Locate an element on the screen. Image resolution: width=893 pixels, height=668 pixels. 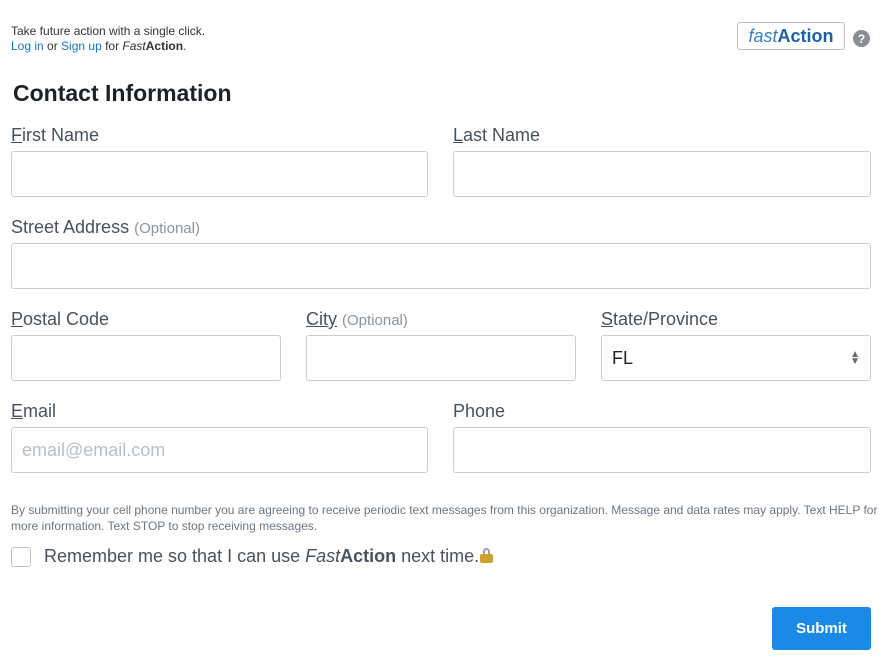
first-name-input is located at coordinates (219, 174).